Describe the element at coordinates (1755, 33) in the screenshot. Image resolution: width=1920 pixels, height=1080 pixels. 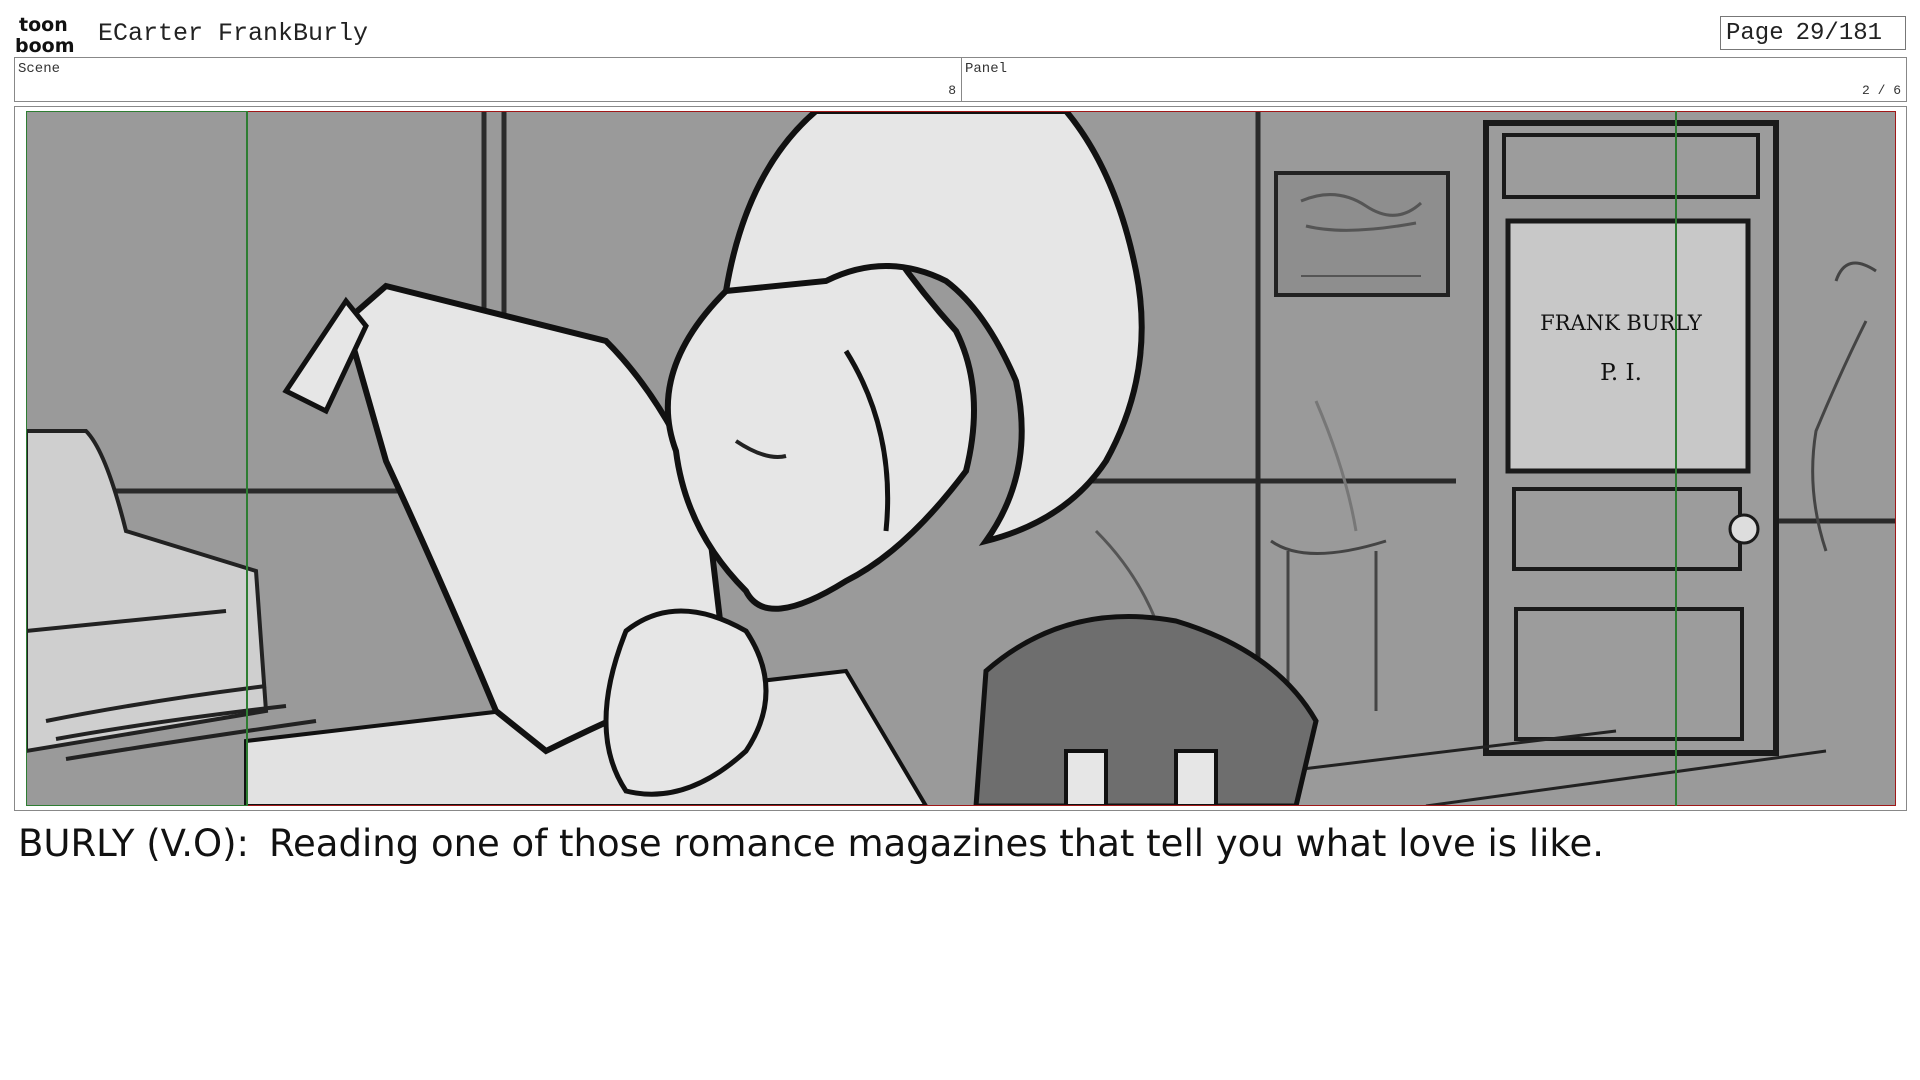
I see `page-label: Page` at that location.